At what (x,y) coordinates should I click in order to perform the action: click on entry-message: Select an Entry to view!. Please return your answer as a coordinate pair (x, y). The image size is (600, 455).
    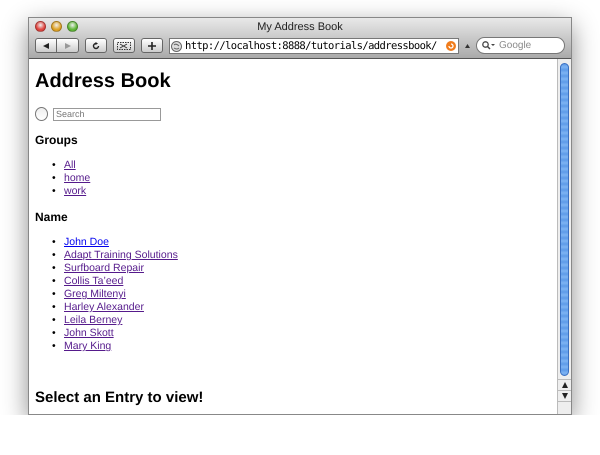
    Looking at the image, I should click on (119, 397).